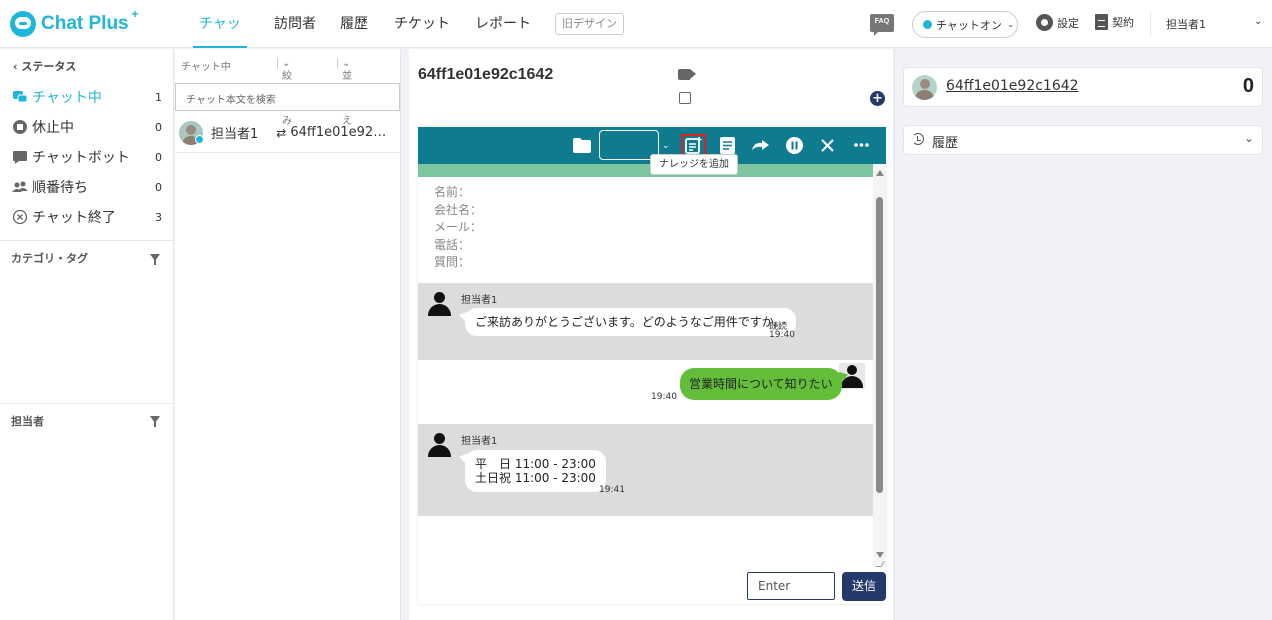 This screenshot has height=620, width=1272. Describe the element at coordinates (880, 173) in the screenshot. I see `scroll-up-icon` at that location.